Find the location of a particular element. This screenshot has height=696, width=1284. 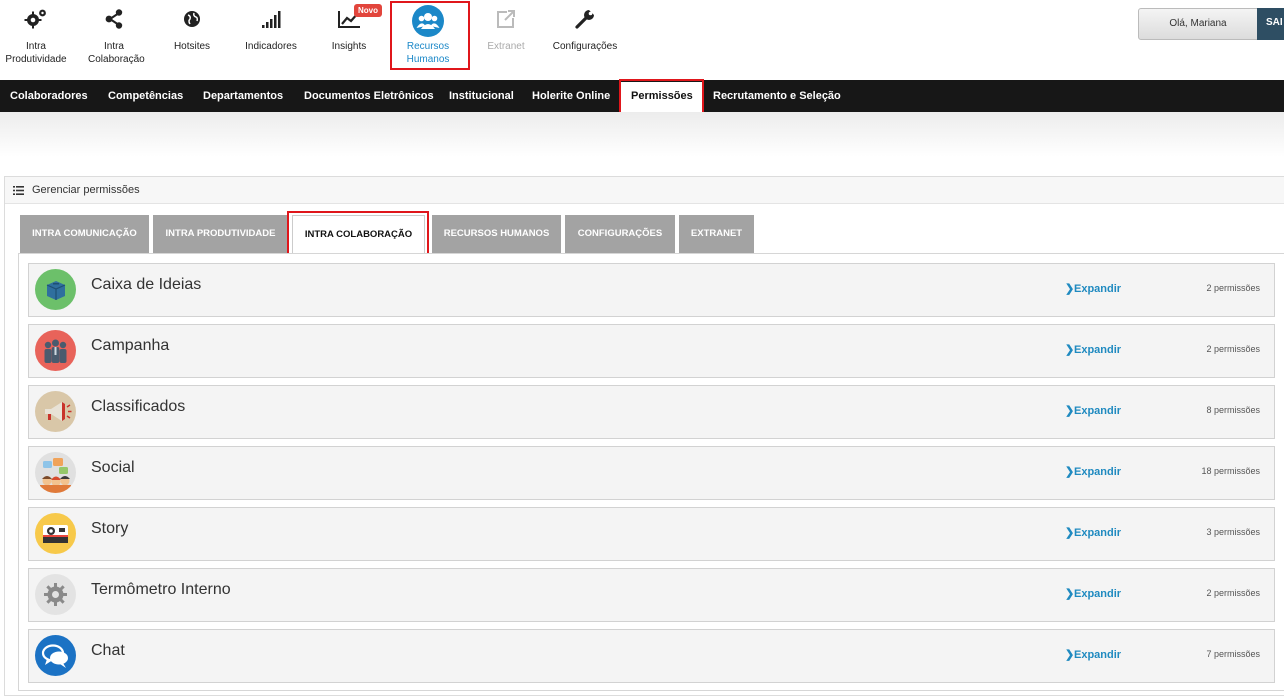

app-label: Insights is located at coordinates (349, 46).